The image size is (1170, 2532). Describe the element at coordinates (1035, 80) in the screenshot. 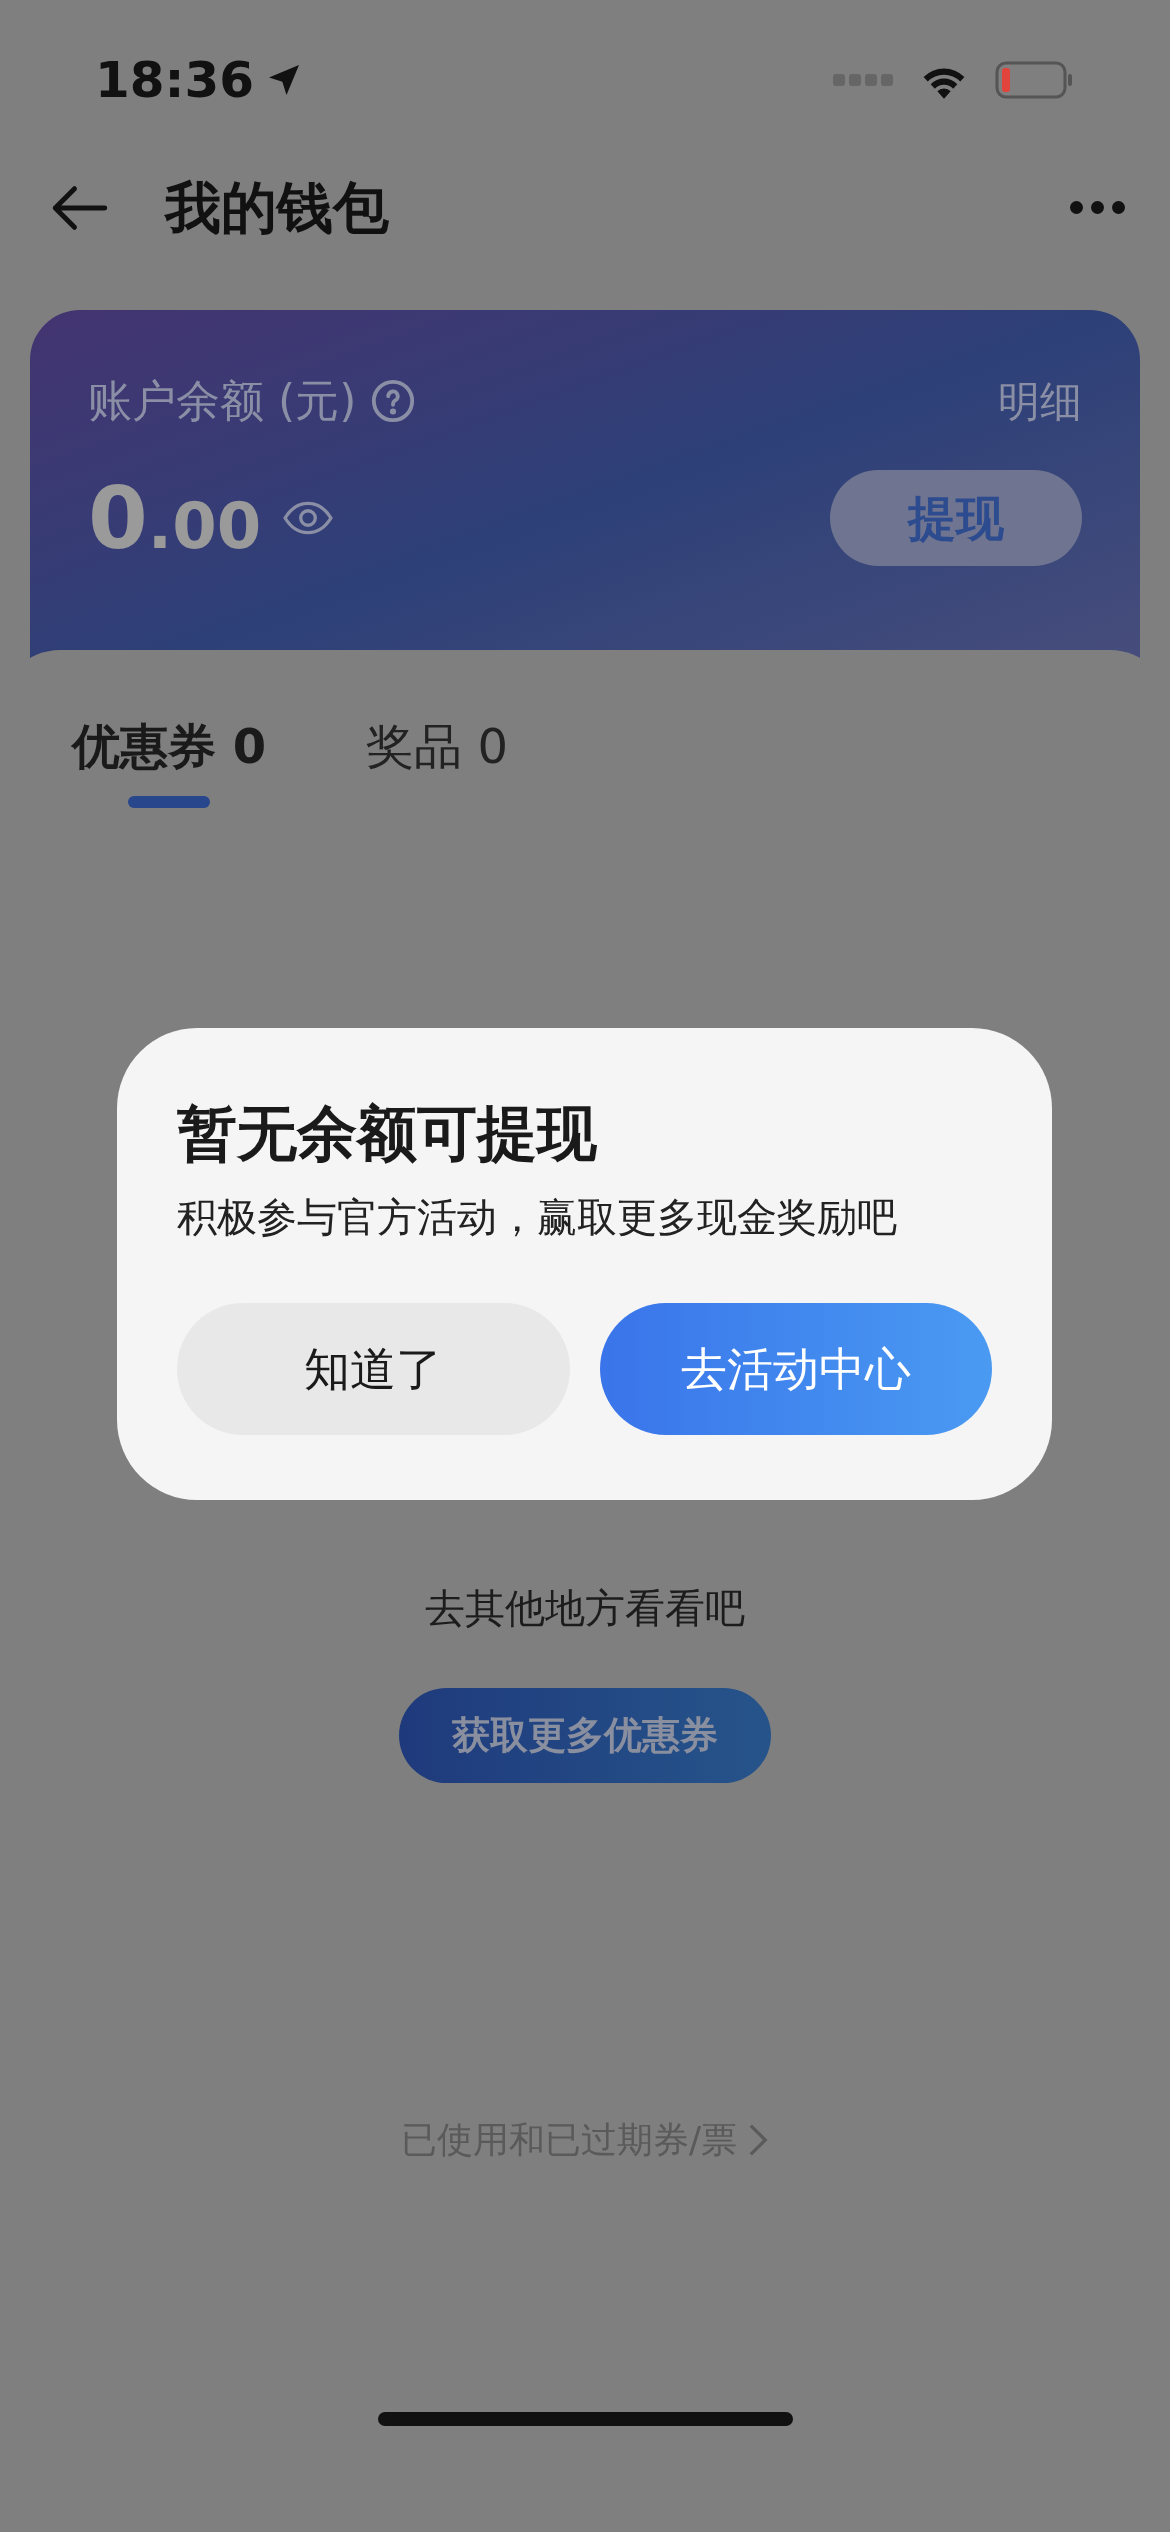

I see `battery-icon` at that location.